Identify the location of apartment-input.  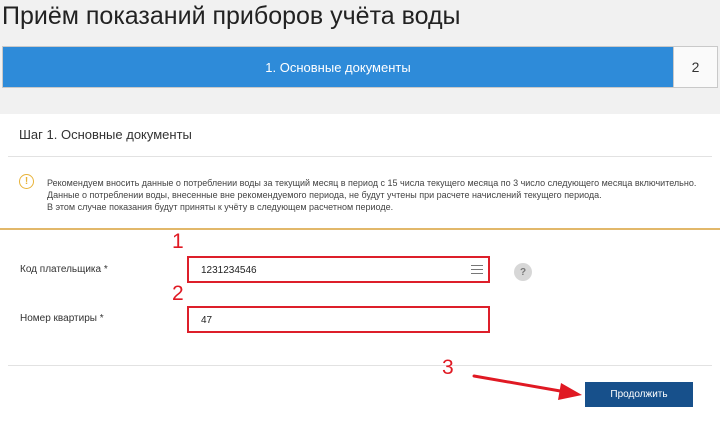
(326, 320).